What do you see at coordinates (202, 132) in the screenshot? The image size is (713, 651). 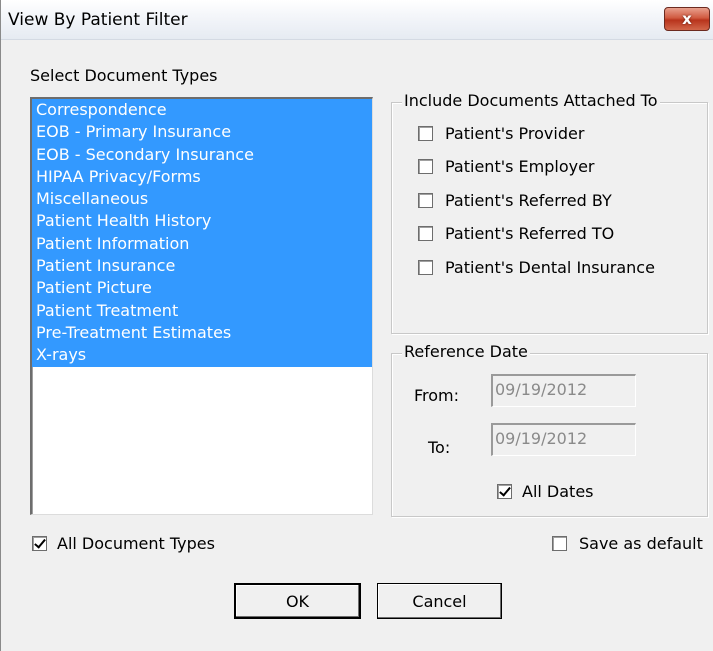 I see `list-item: EOB - Primary Insurance` at bounding box center [202, 132].